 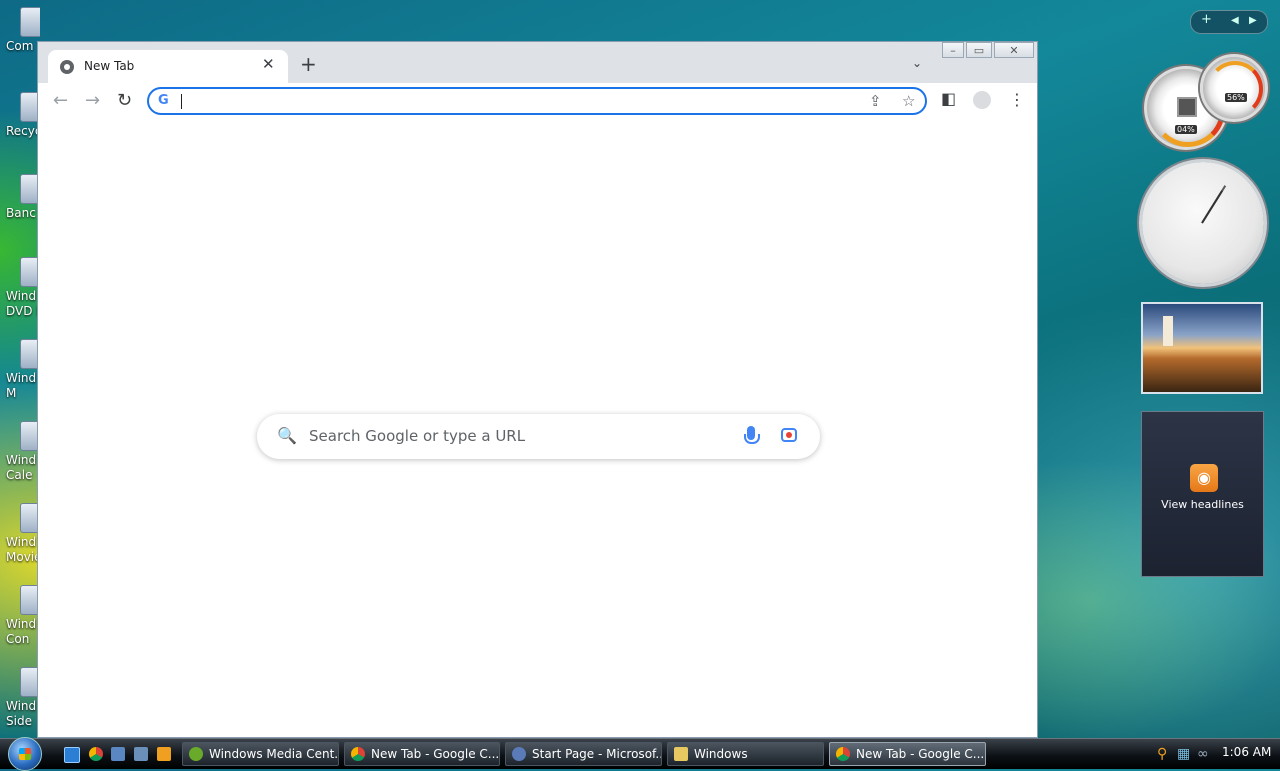 What do you see at coordinates (21, 467) in the screenshot?
I see `desktop-icon-label: Wind Cale` at bounding box center [21, 467].